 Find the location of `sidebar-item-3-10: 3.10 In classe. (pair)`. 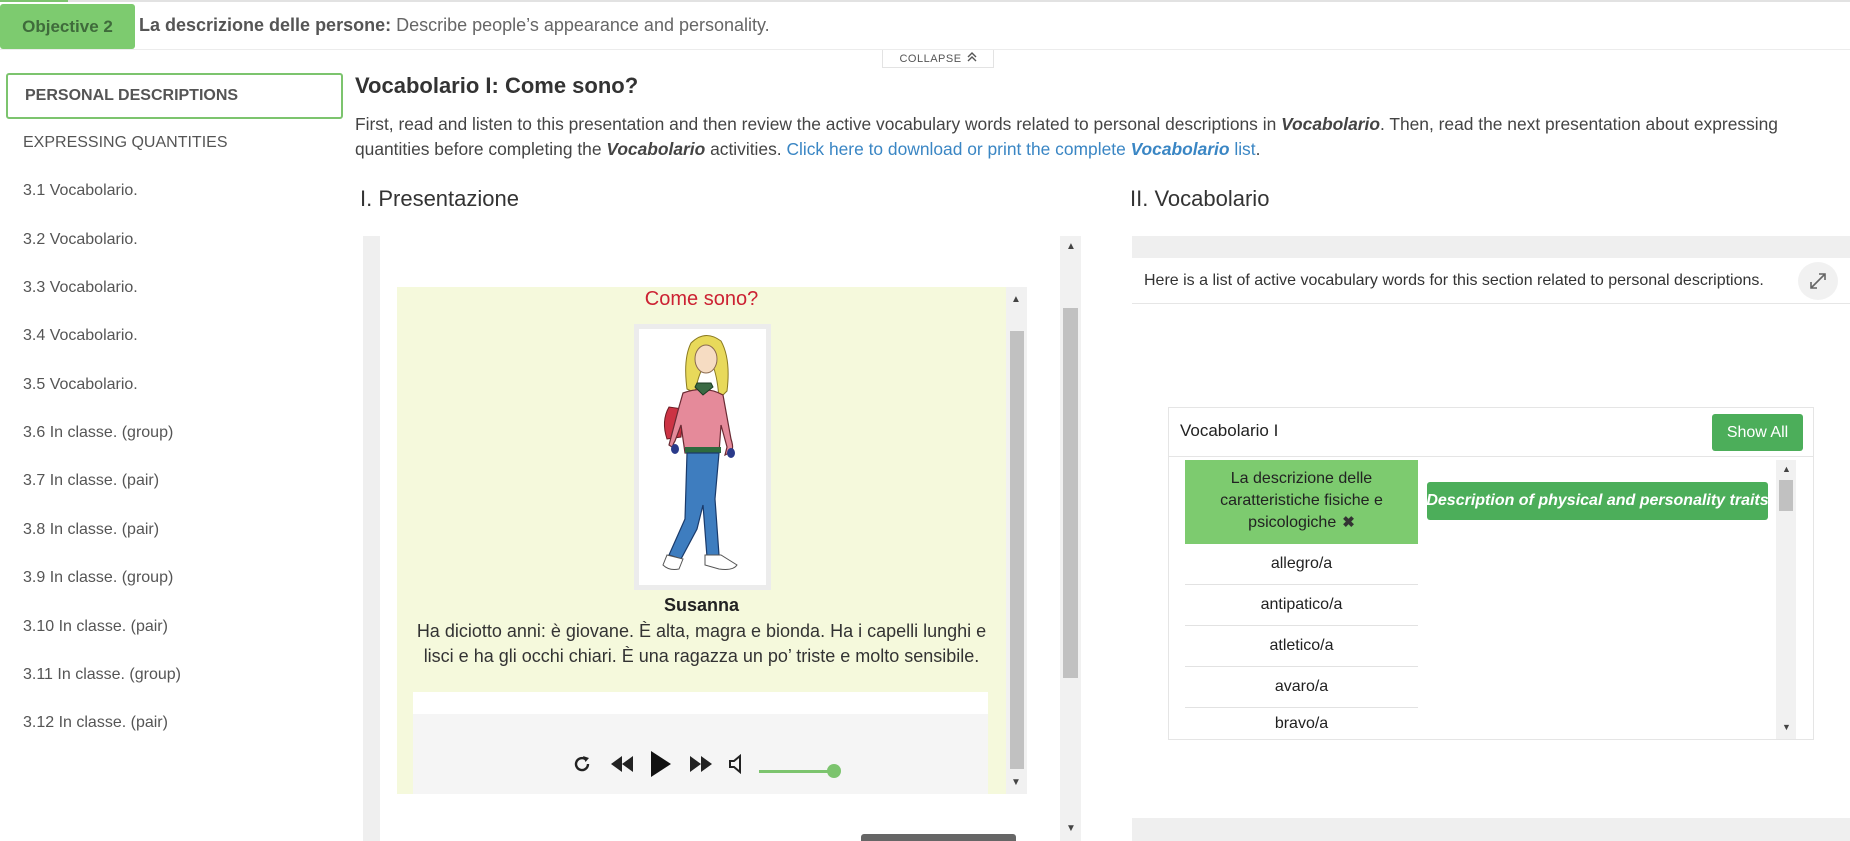

sidebar-item-3-10: 3.10 In classe. (pair) is located at coordinates (172, 627).